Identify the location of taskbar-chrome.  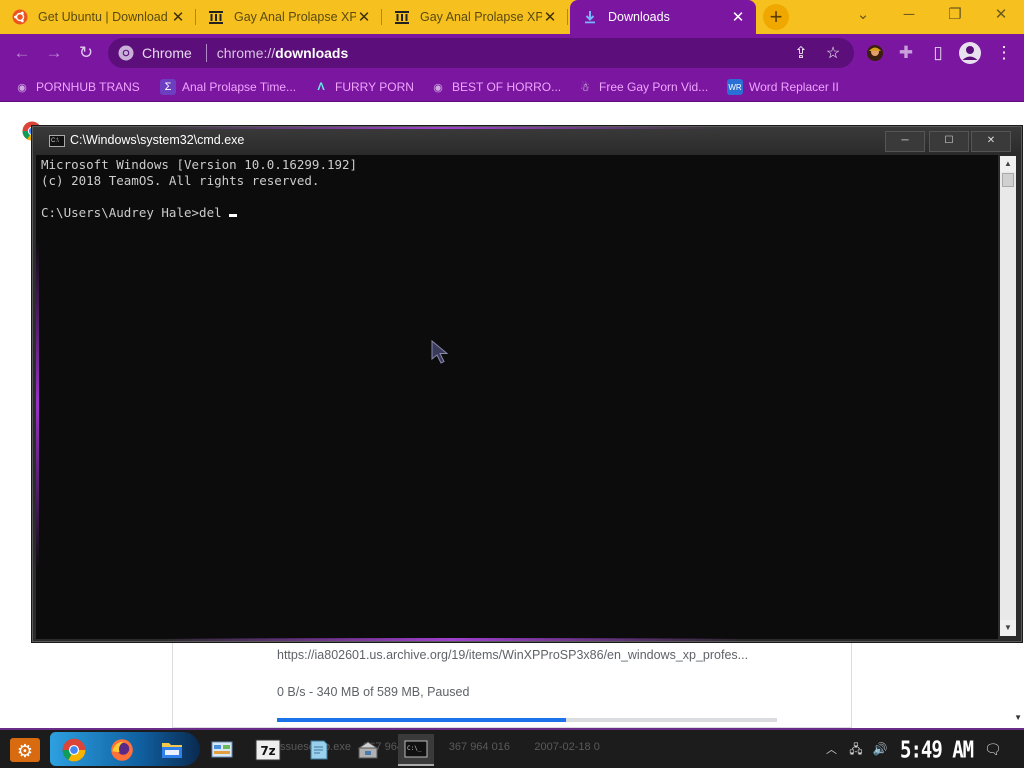
(74, 750).